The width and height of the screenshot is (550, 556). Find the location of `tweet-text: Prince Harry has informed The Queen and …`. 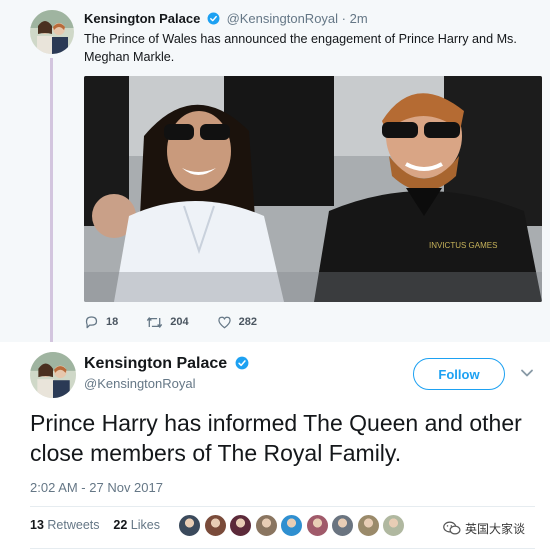

tweet-text: Prince Harry has informed The Queen and … is located at coordinates (276, 438).